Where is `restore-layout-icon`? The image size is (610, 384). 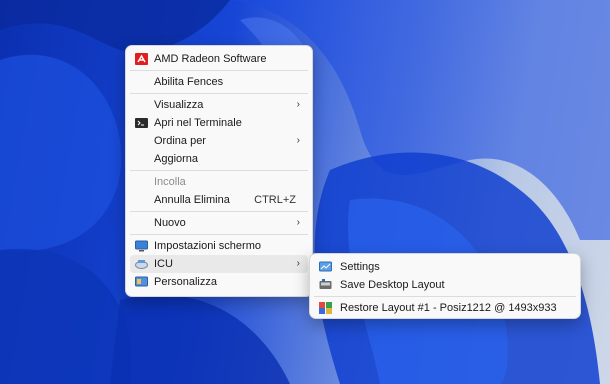 restore-layout-icon is located at coordinates (325, 308).